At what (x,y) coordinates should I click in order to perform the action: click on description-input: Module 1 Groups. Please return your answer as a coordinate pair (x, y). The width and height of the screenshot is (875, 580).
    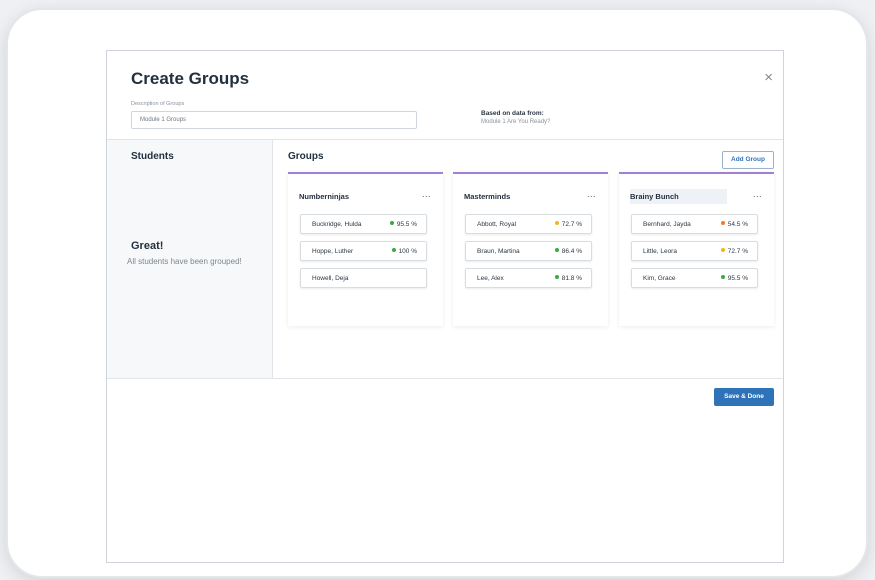
    Looking at the image, I should click on (274, 120).